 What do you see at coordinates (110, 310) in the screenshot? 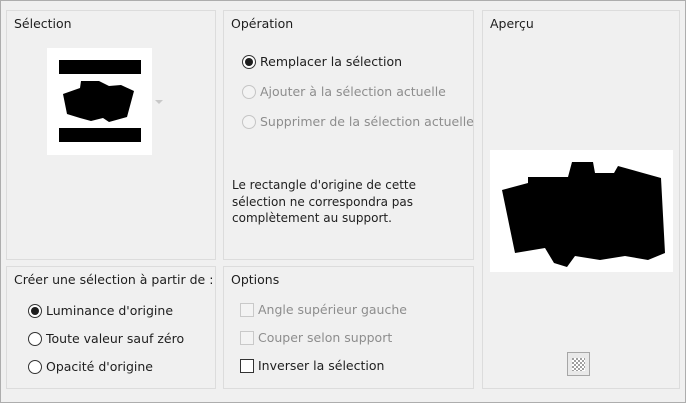
I see `radio-label: Luminance d'origine` at bounding box center [110, 310].